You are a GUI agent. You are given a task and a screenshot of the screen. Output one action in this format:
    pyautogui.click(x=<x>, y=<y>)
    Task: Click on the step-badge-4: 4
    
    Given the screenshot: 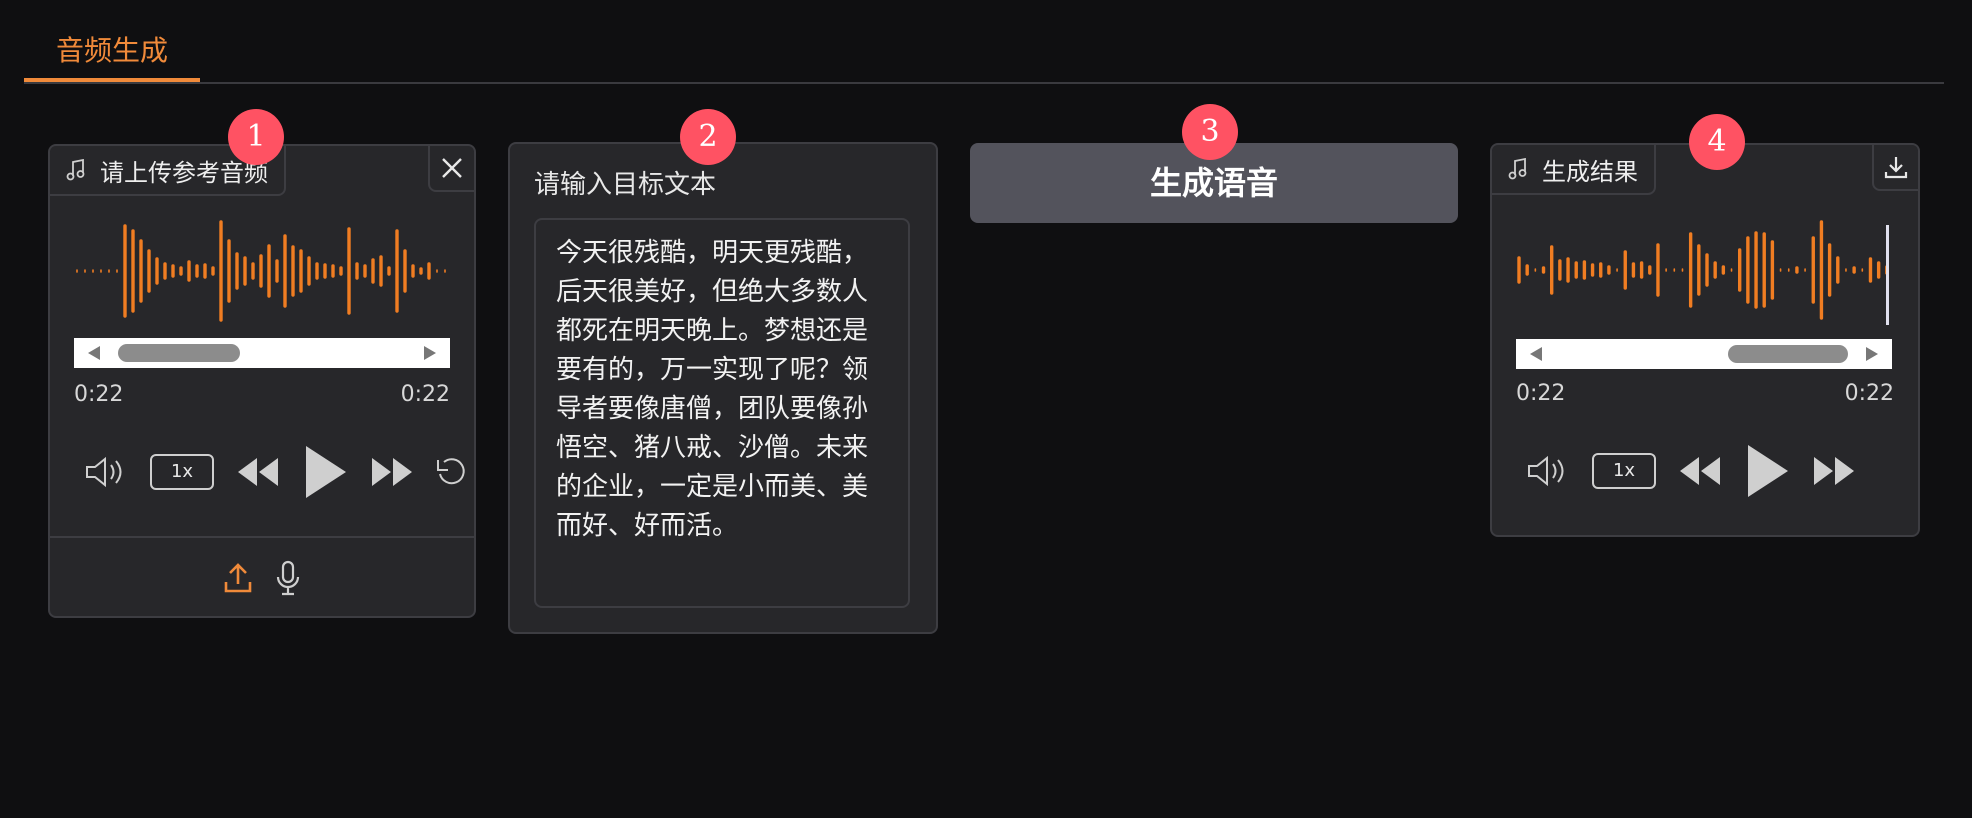 What is the action you would take?
    pyautogui.click(x=1717, y=142)
    